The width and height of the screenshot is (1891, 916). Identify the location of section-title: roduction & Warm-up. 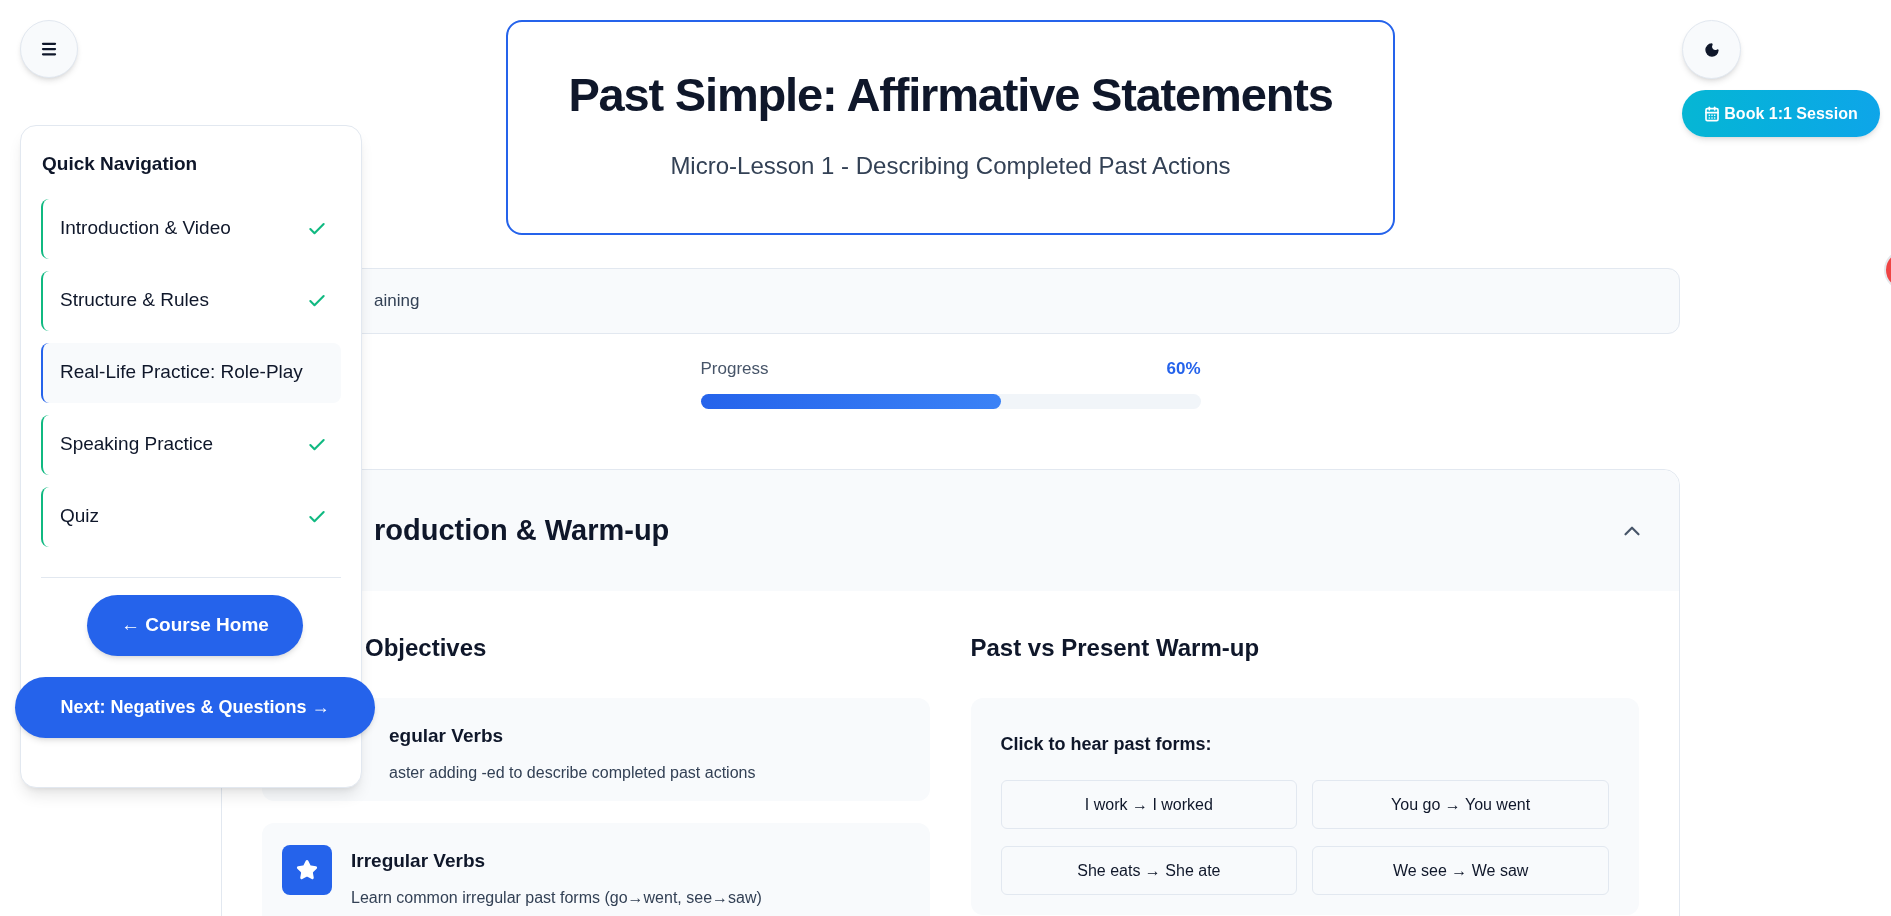
(522, 530).